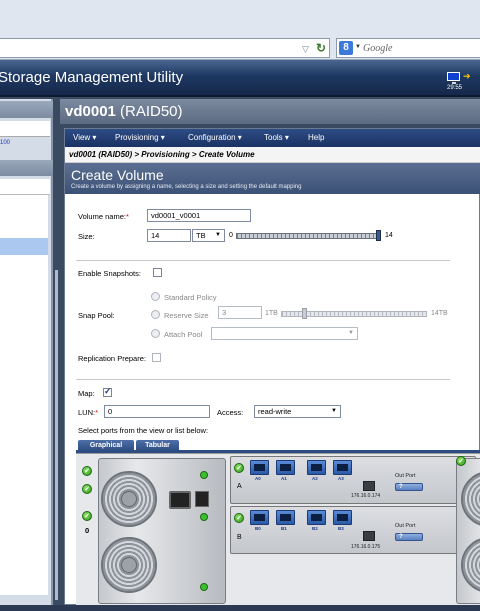 Image resolution: width=480 pixels, height=611 pixels. What do you see at coordinates (84, 137) in the screenshot?
I see `menu-view: View ▾` at bounding box center [84, 137].